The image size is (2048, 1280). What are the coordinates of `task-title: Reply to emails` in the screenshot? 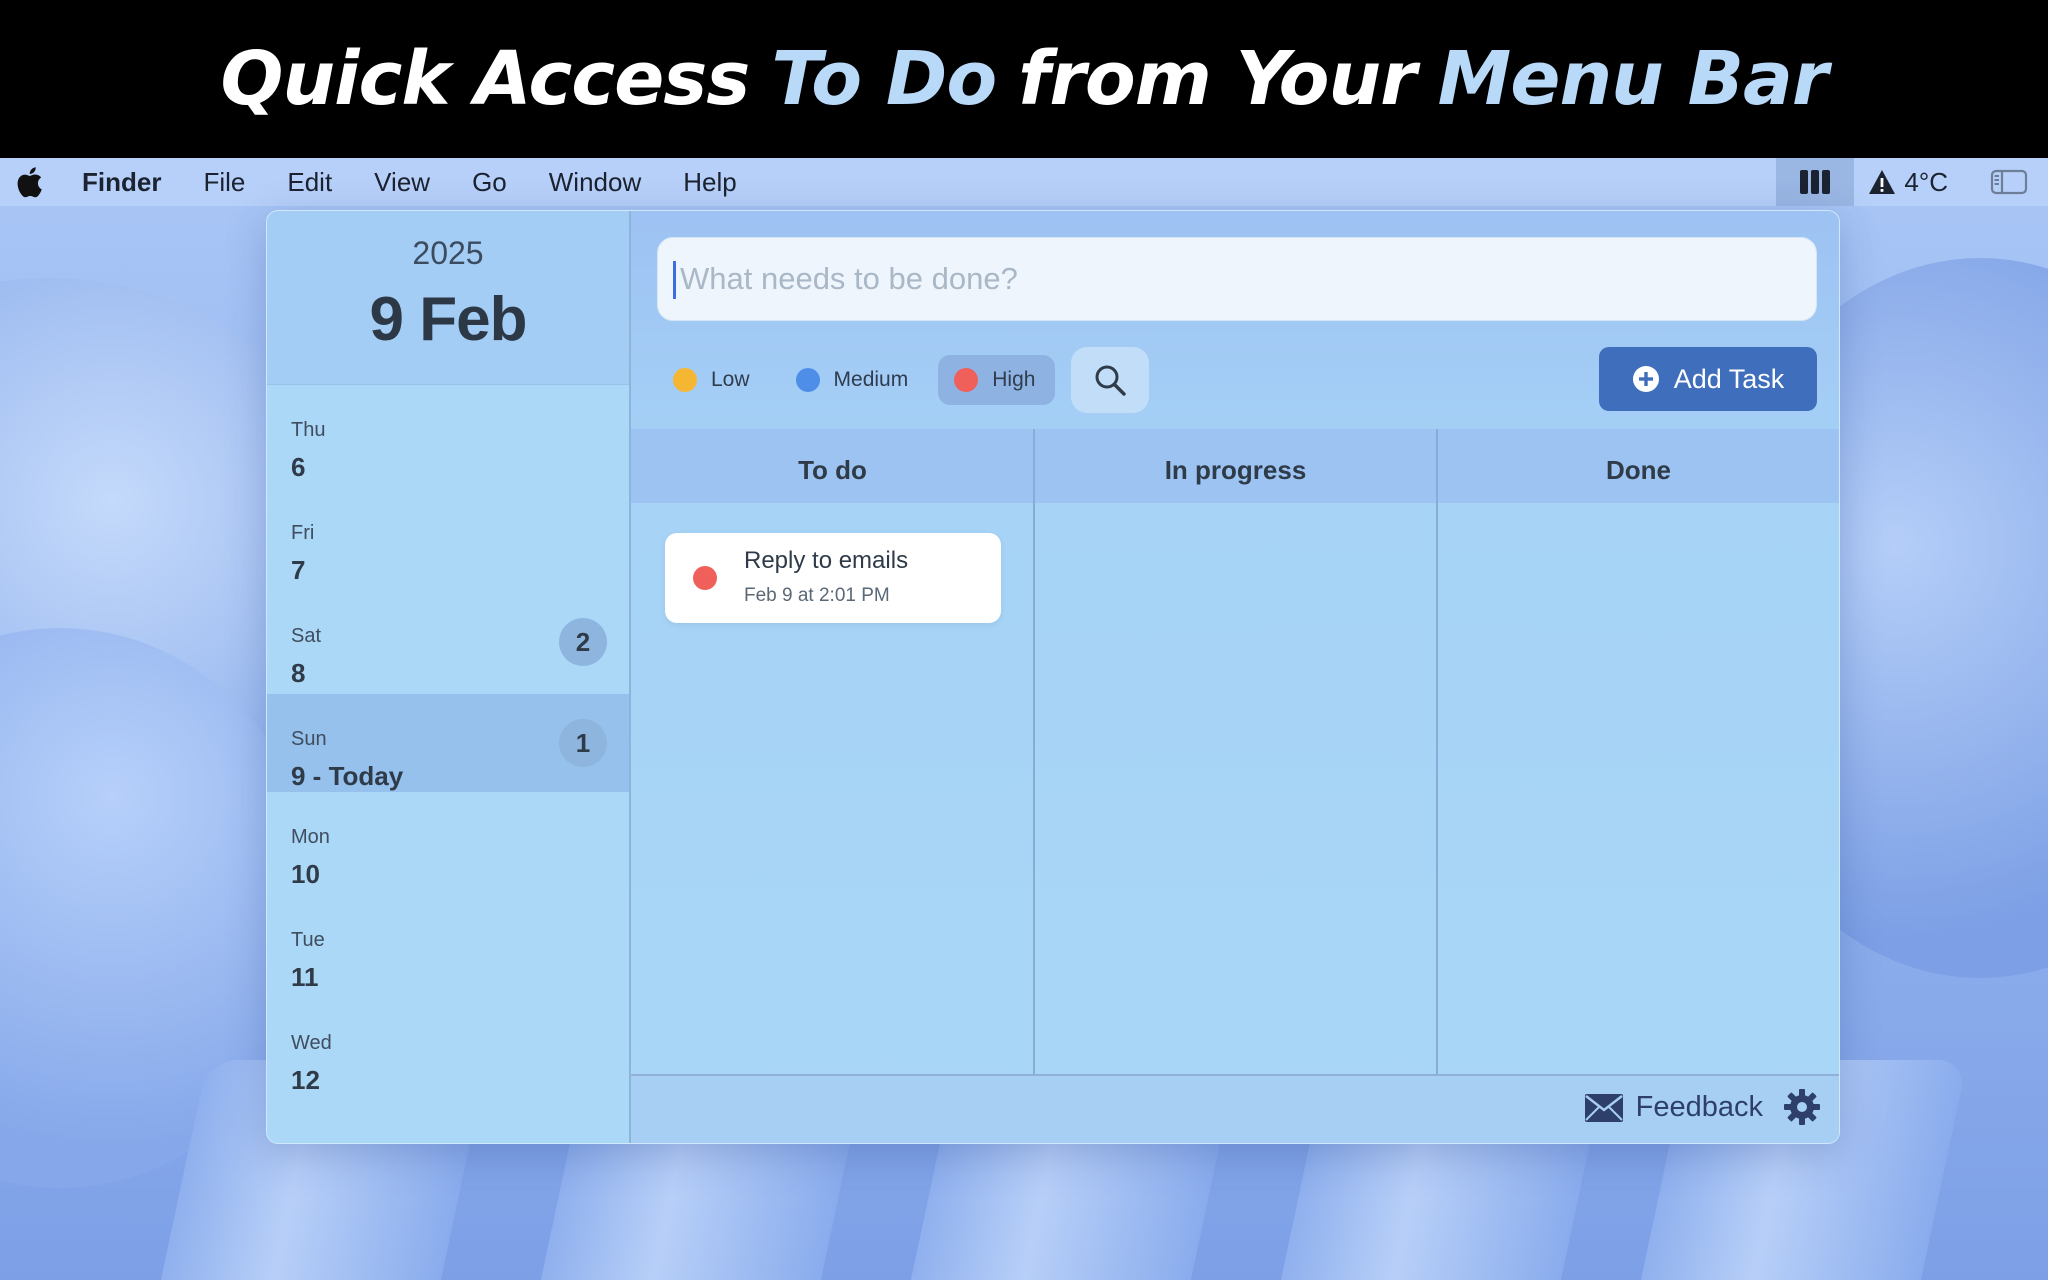 It's located at (826, 560).